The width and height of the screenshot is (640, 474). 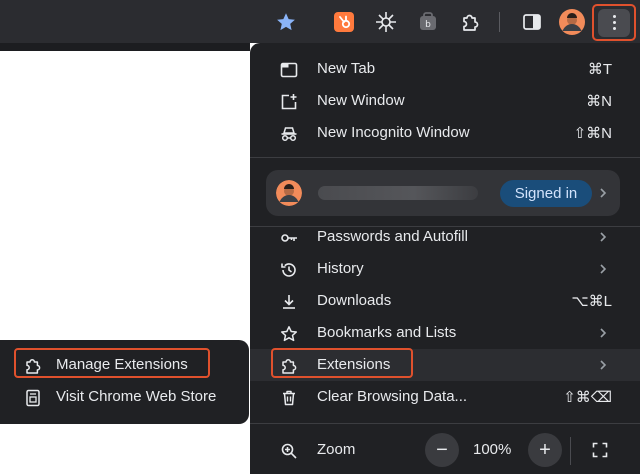 What do you see at coordinates (354, 300) in the screenshot?
I see `downloads-label: Downloads` at bounding box center [354, 300].